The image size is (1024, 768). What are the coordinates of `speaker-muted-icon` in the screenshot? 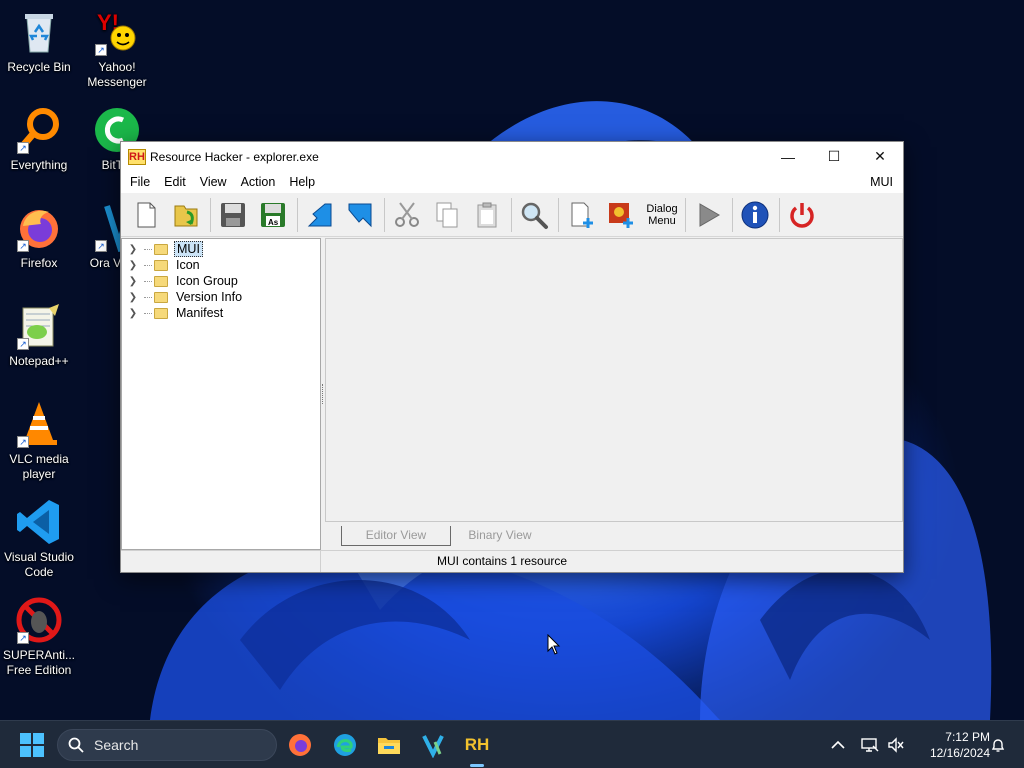 It's located at (896, 745).